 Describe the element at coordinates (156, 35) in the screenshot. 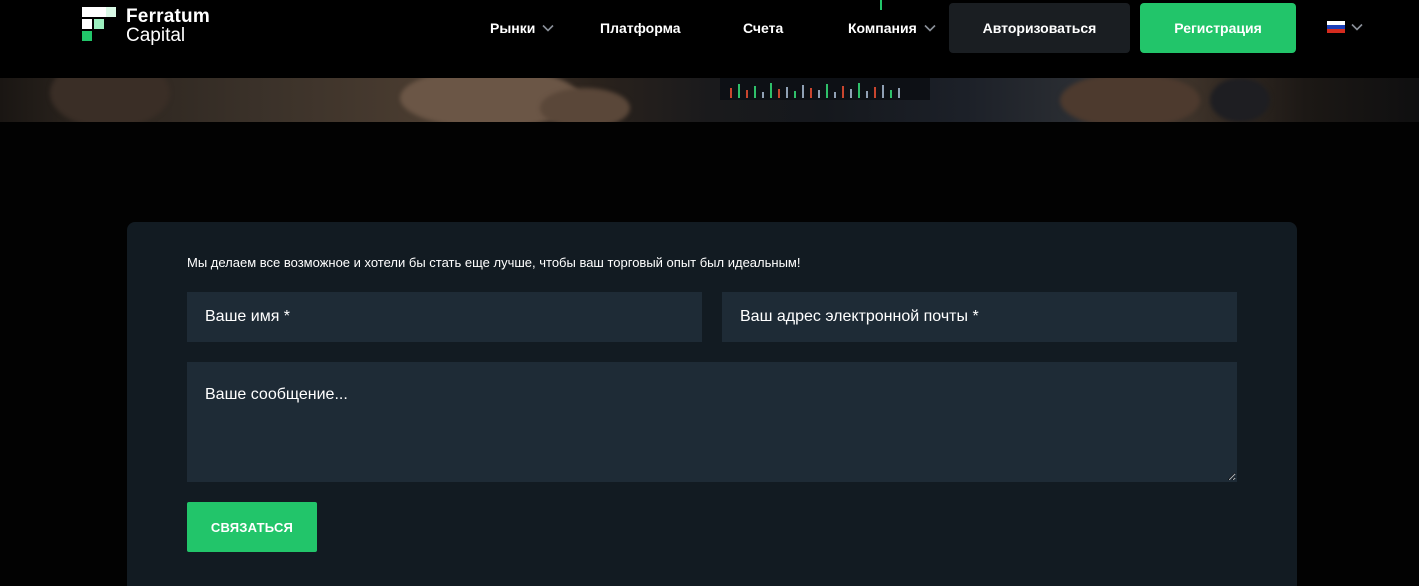

I see `logo-name-line2: Capital` at that location.